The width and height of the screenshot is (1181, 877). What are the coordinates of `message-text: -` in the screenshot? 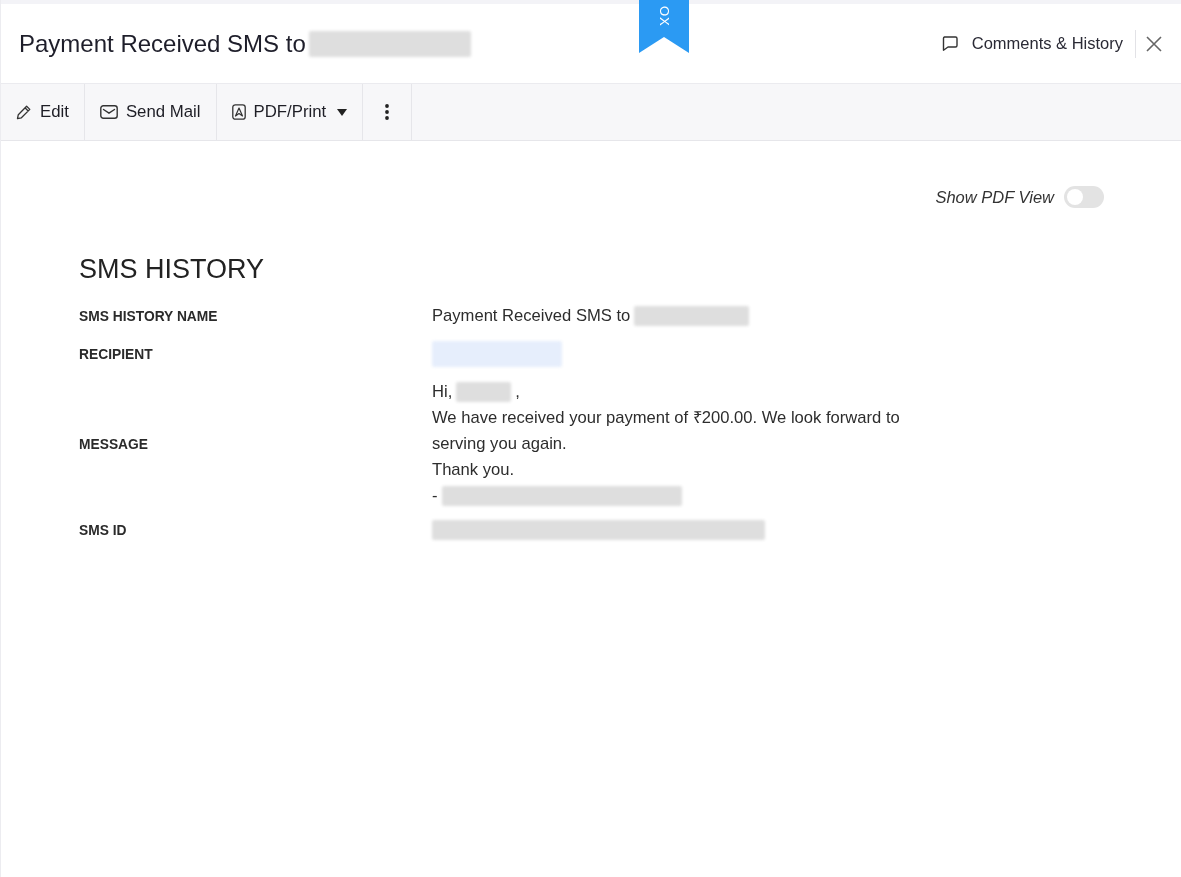 It's located at (435, 496).